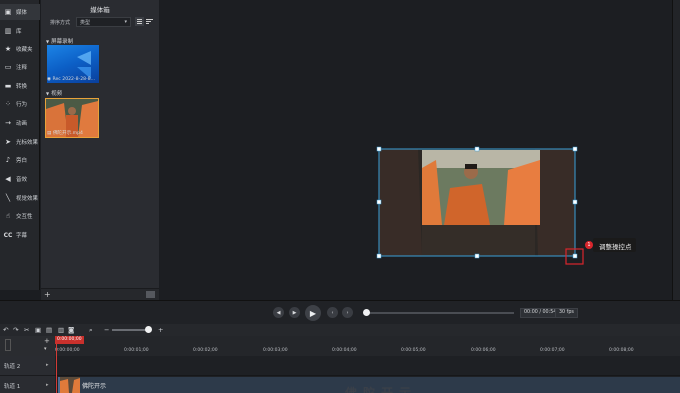 The height and width of the screenshot is (393, 680). Describe the element at coordinates (125, 22) in the screenshot. I see `chevron-down-icon: ▾` at that location.